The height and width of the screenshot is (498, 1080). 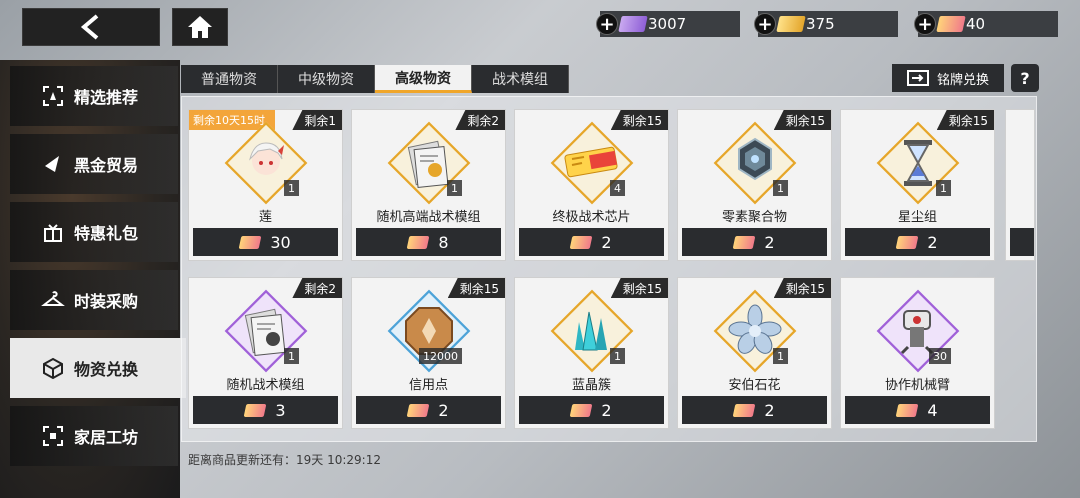 What do you see at coordinates (106, 165) in the screenshot?
I see `sidebar-item-label: 黑金贸易` at bounding box center [106, 165].